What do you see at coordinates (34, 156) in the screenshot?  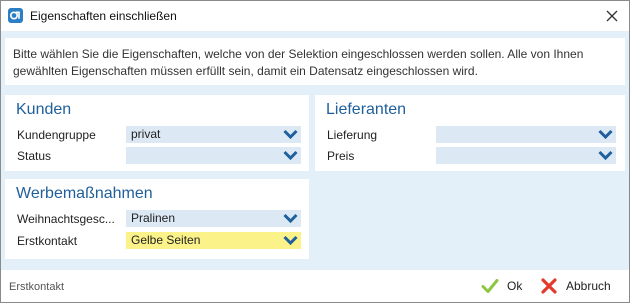 I see `status-label: Status` at bounding box center [34, 156].